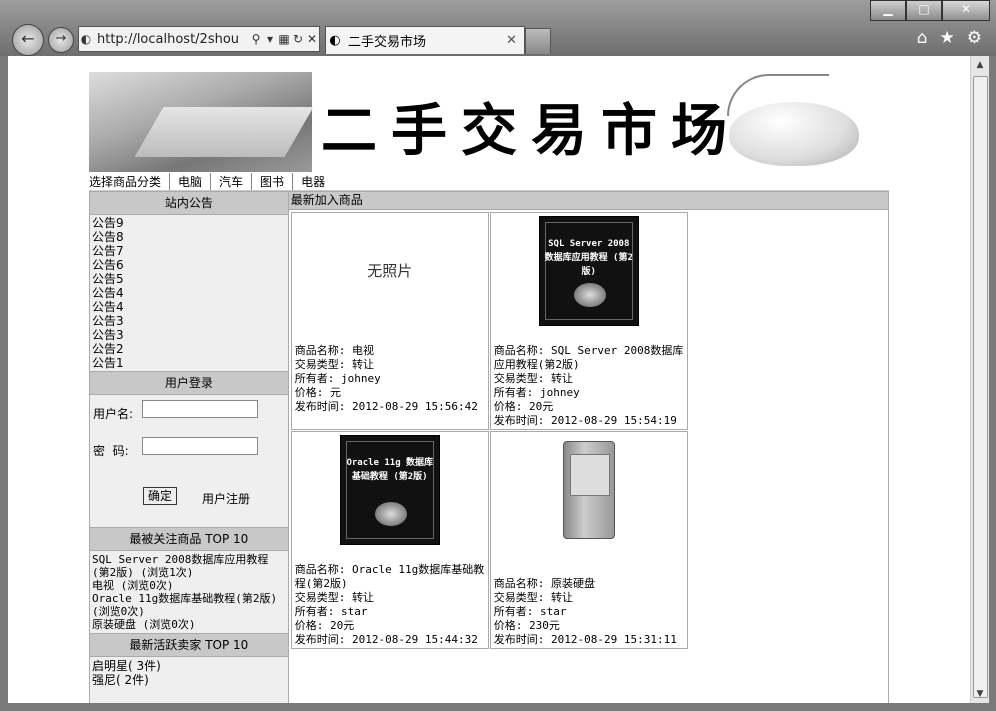 Image resolution: width=996 pixels, height=711 pixels. I want to click on top-sellers-list: 启明星( 3件) 强尼( 2件), so click(189, 680).